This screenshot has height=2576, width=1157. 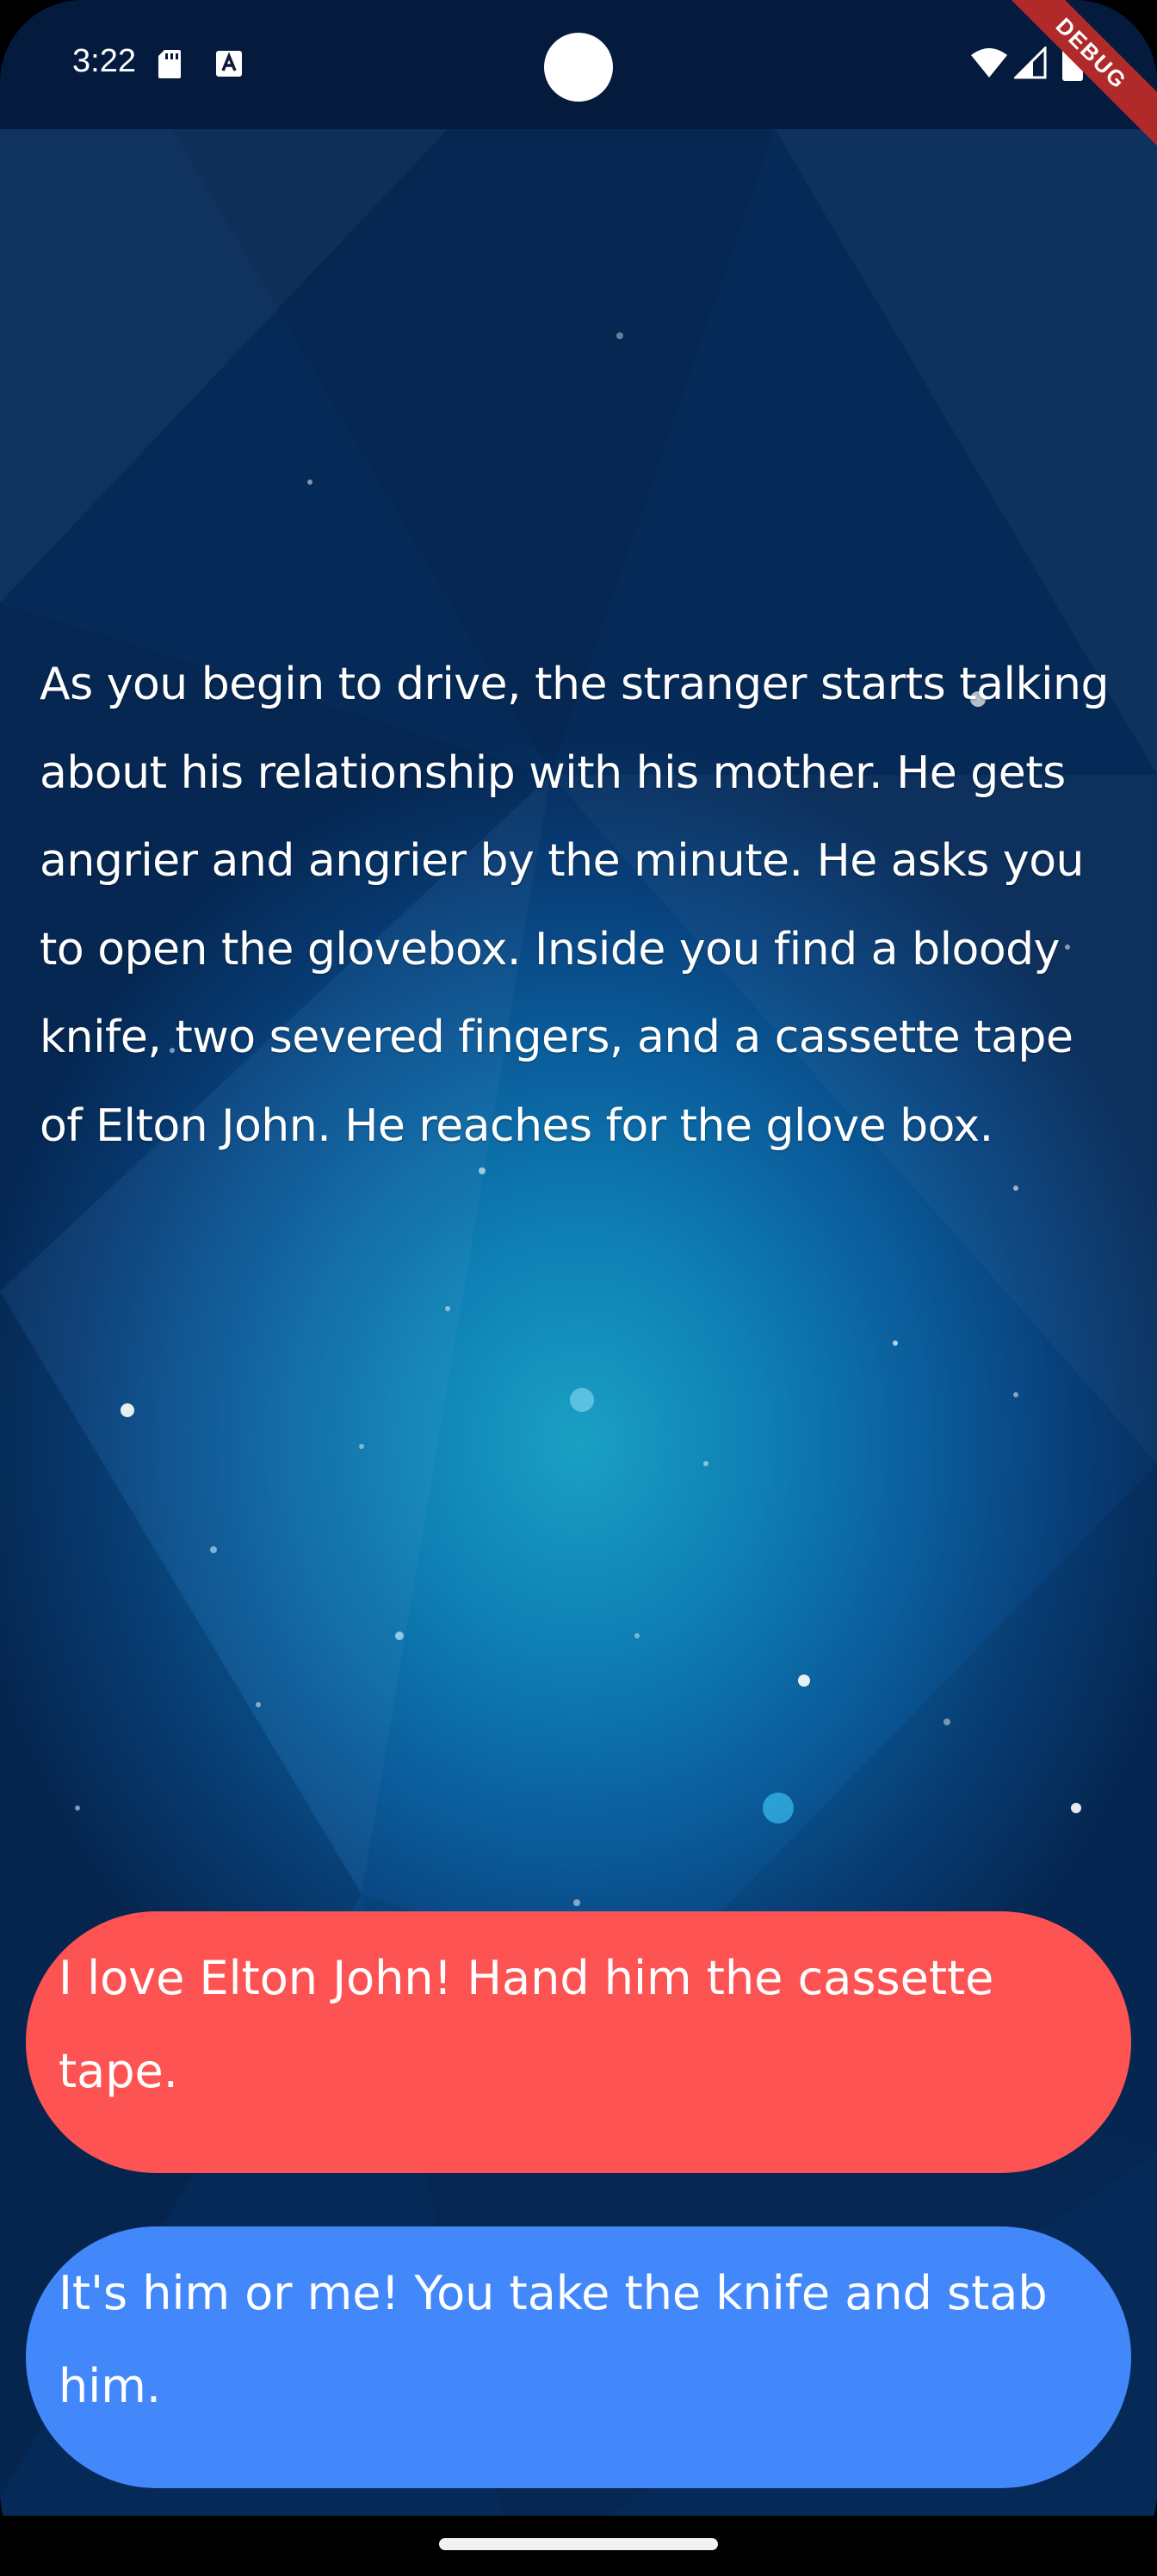 What do you see at coordinates (170, 64) in the screenshot?
I see `sd-card-icon` at bounding box center [170, 64].